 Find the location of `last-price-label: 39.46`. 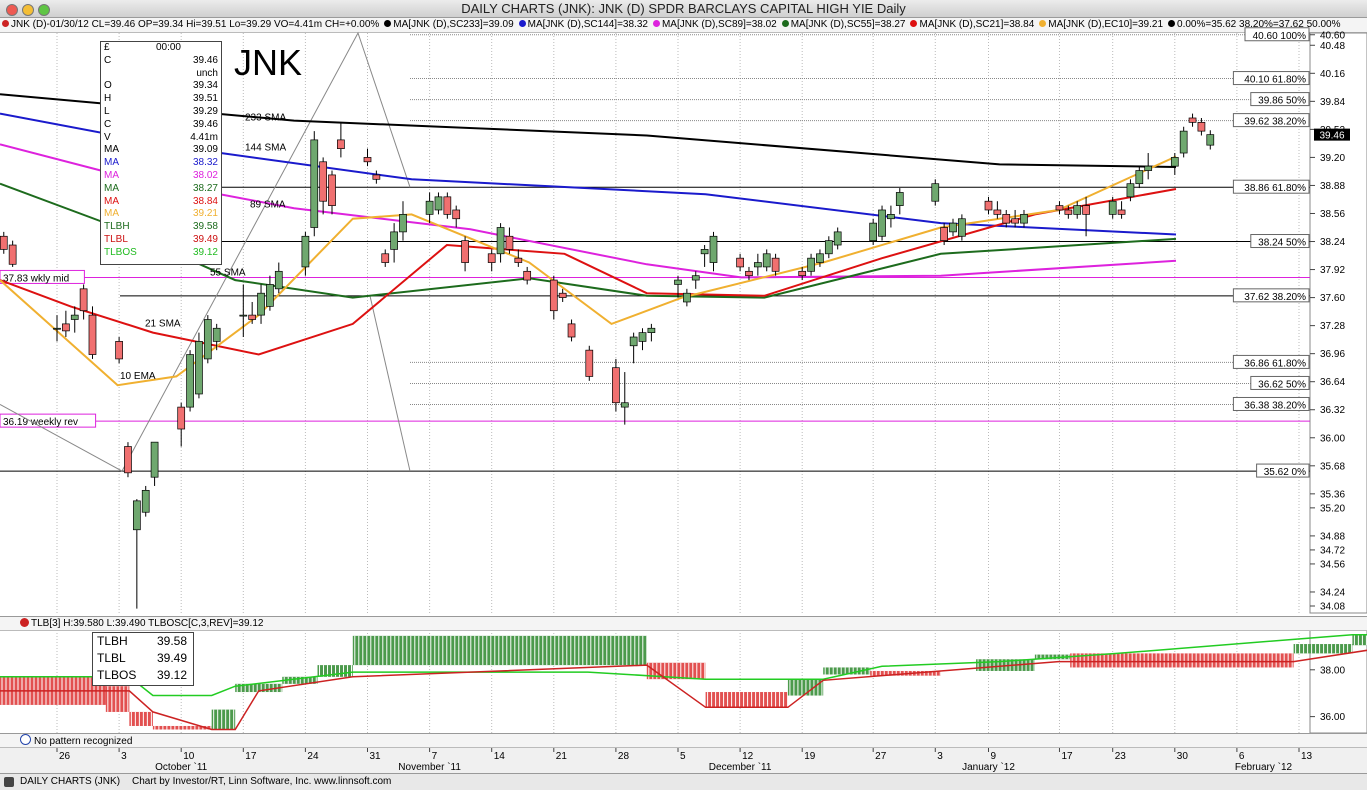

last-price-label: 39.46 is located at coordinates (1331, 136).